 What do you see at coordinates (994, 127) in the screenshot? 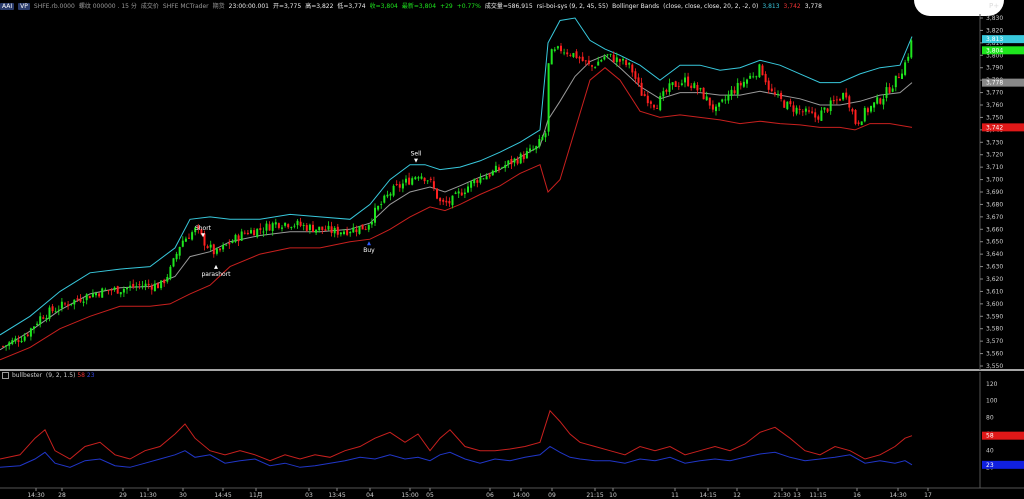
I see `price-value-box-label: 3,742` at bounding box center [994, 127].